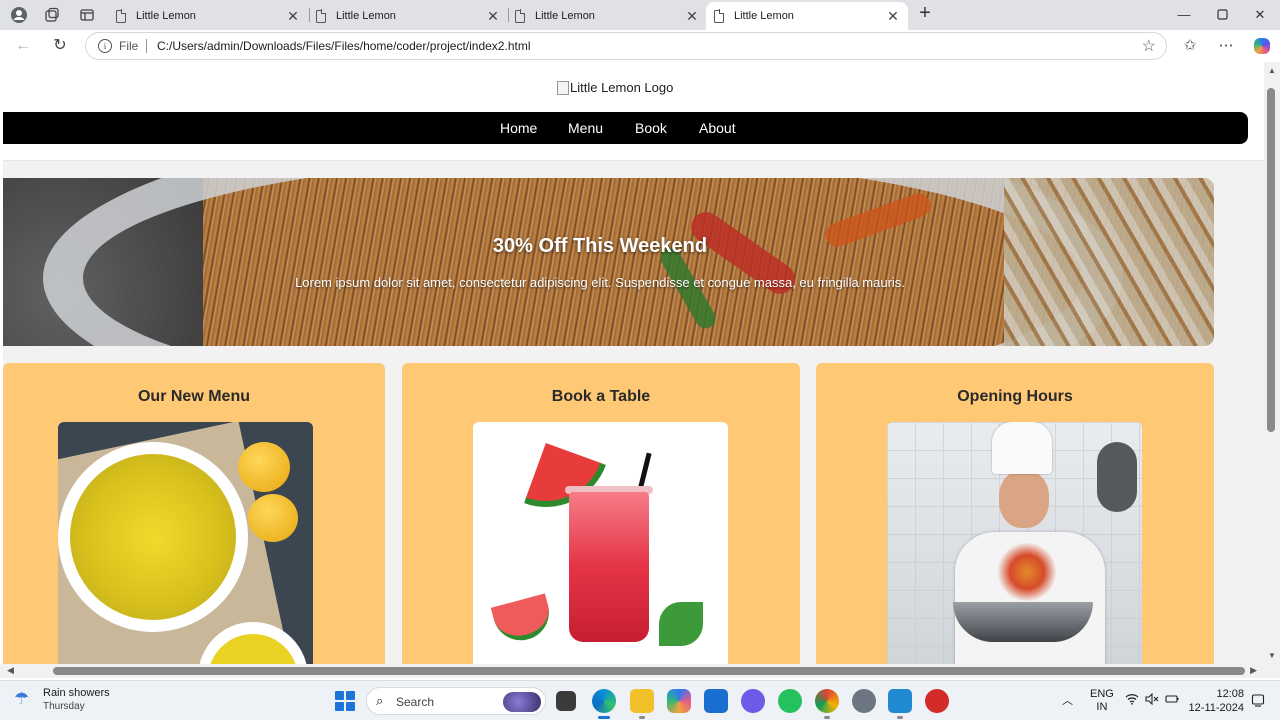 This screenshot has height=720, width=1280. What do you see at coordinates (566, 701) in the screenshot?
I see `task-view-icon` at bounding box center [566, 701].